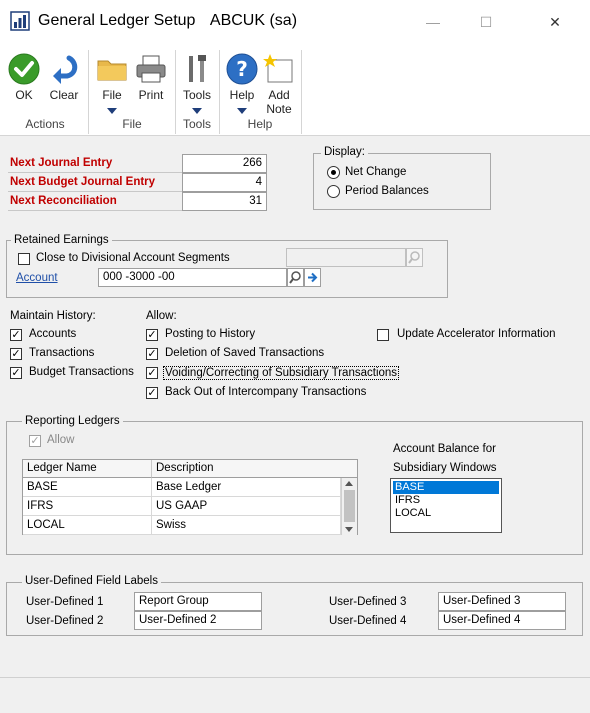 This screenshot has width=590, height=713. Describe the element at coordinates (446, 487) in the screenshot. I see `list-item: BASE` at that location.